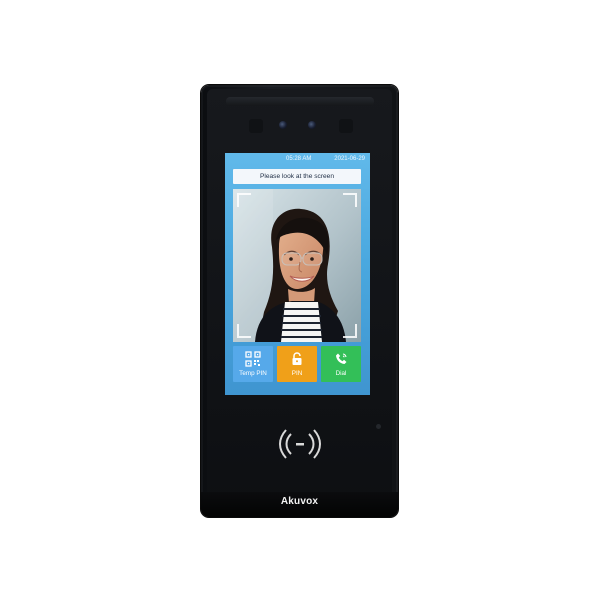 The width and height of the screenshot is (600, 600). Describe the element at coordinates (350, 331) in the screenshot. I see `face-frame-corner-bottom-right` at that location.